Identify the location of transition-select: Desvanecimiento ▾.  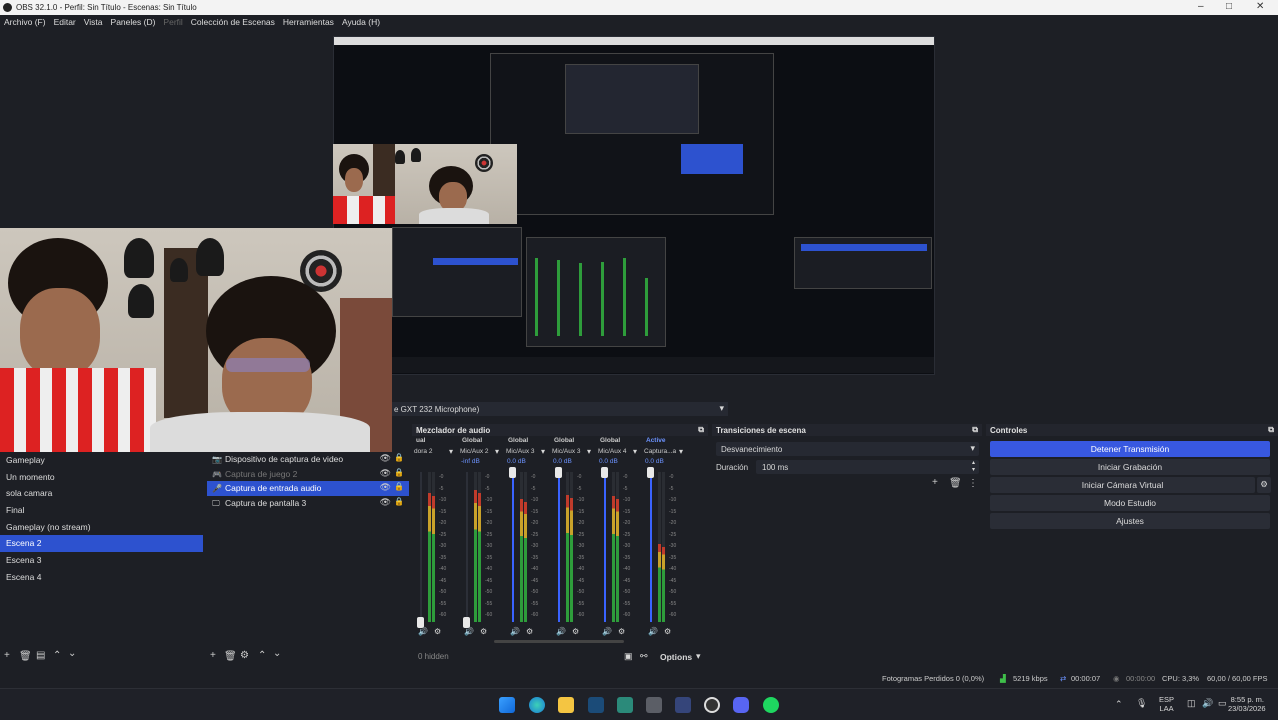
(847, 449).